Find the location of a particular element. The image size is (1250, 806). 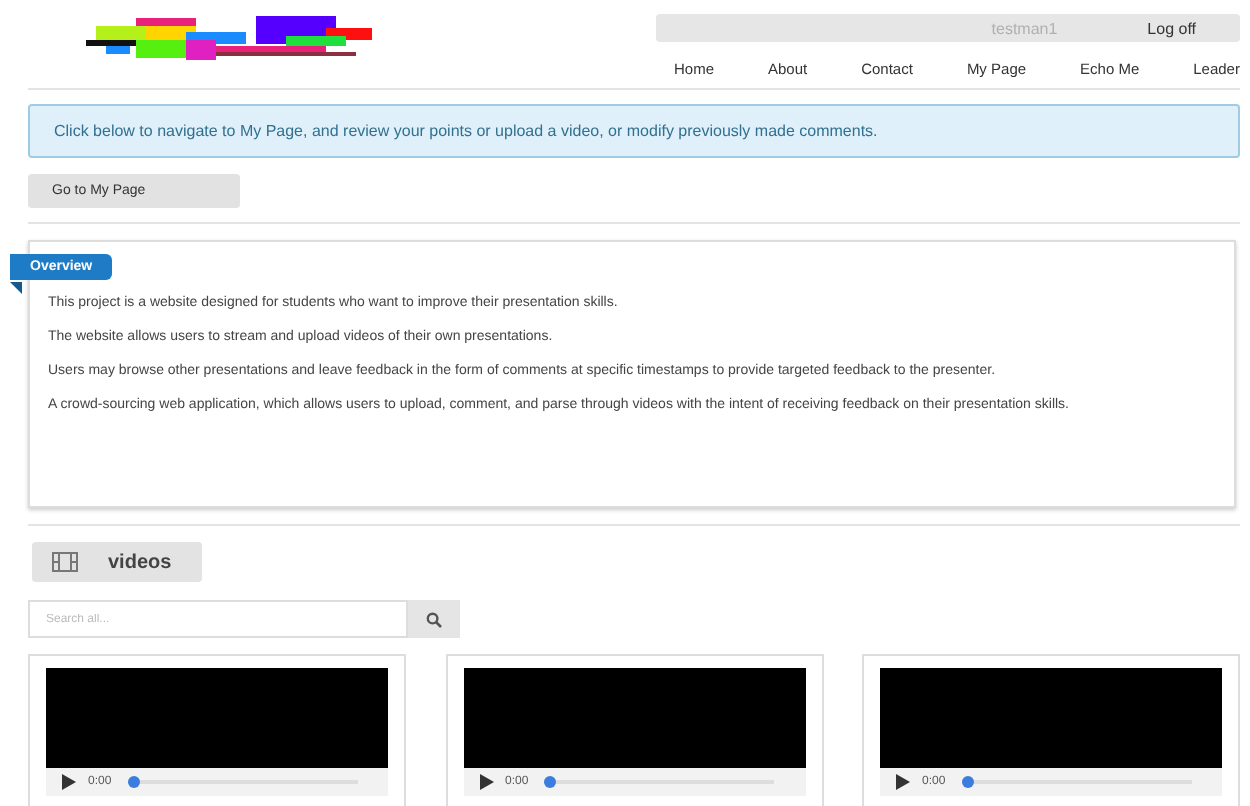

ribbon-fold-icon is located at coordinates (16, 288).